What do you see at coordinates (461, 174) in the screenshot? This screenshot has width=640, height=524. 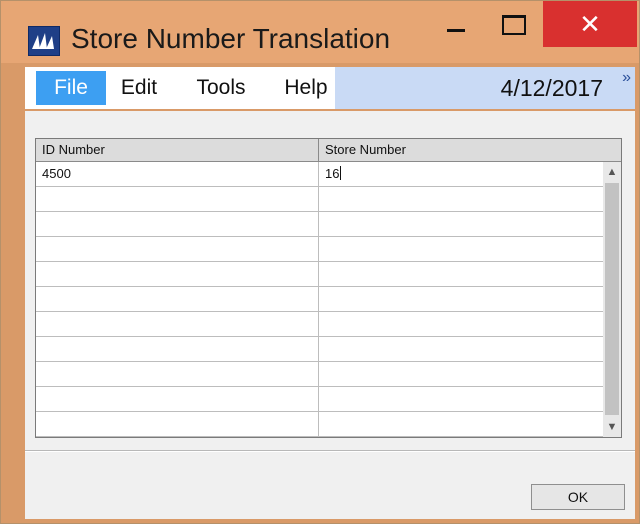 I see `store-number-cell: 16` at bounding box center [461, 174].